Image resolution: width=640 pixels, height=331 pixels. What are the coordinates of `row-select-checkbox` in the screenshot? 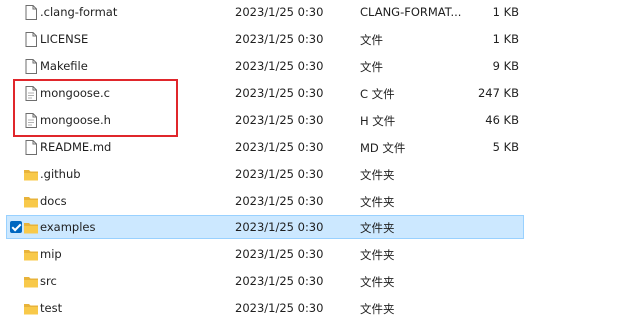 It's located at (16, 227).